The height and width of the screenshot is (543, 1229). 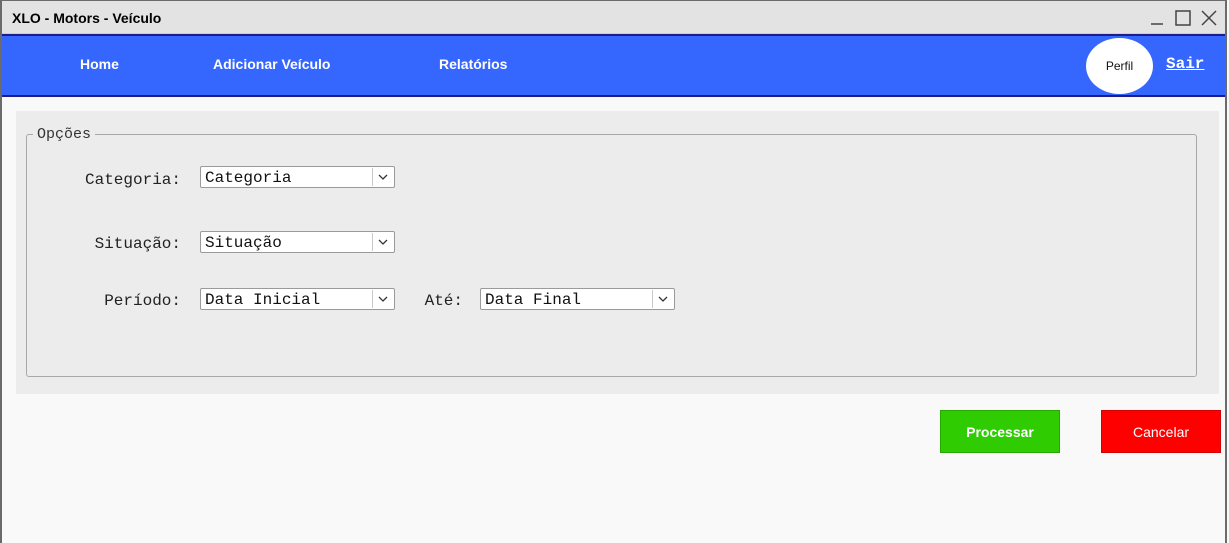 What do you see at coordinates (443, 301) in the screenshot?
I see `ate-label: Até:` at bounding box center [443, 301].